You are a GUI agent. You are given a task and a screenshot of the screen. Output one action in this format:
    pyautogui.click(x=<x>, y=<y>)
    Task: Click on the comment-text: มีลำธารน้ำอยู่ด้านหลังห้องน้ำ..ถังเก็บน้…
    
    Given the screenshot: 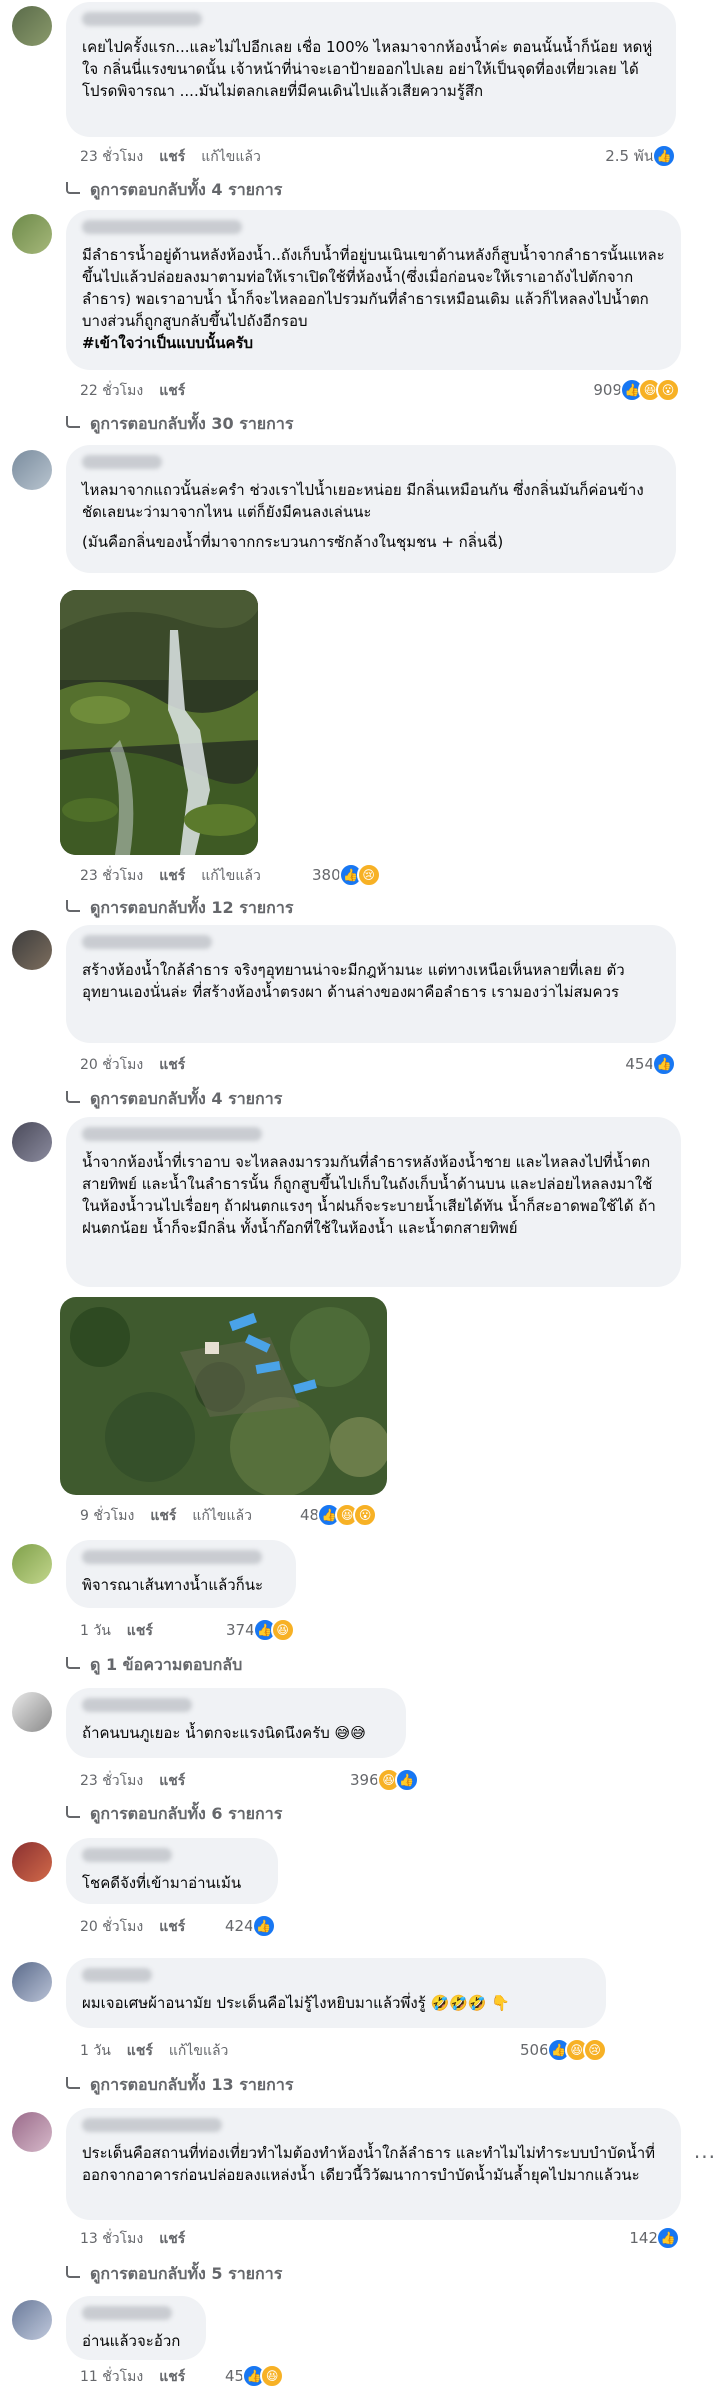 What is the action you would take?
    pyautogui.click(x=373, y=299)
    